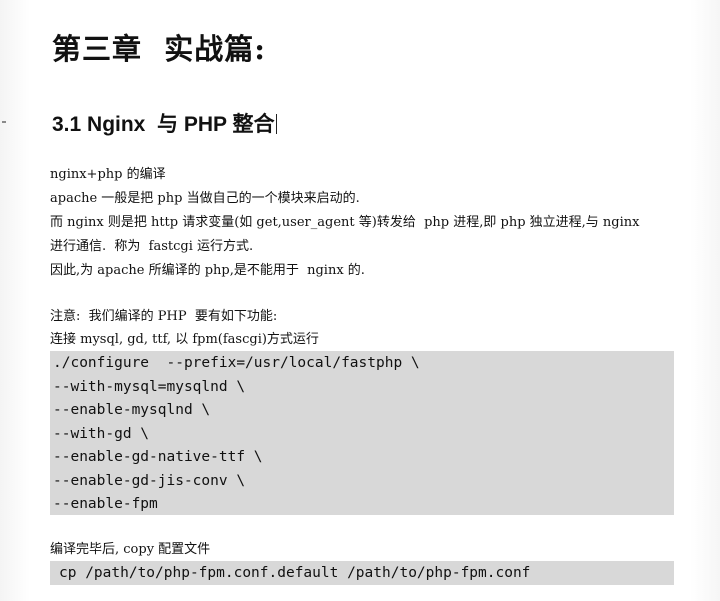 The height and width of the screenshot is (601, 720). I want to click on configure-line: --enable-fpm, so click(105, 504).